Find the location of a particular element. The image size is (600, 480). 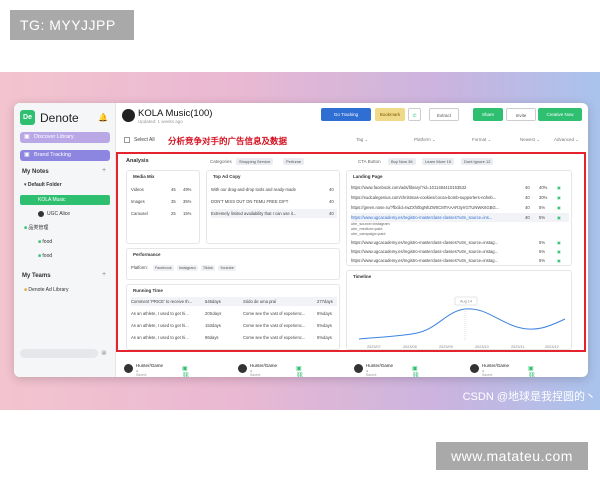

extract-button: Extract is located at coordinates (444, 114).